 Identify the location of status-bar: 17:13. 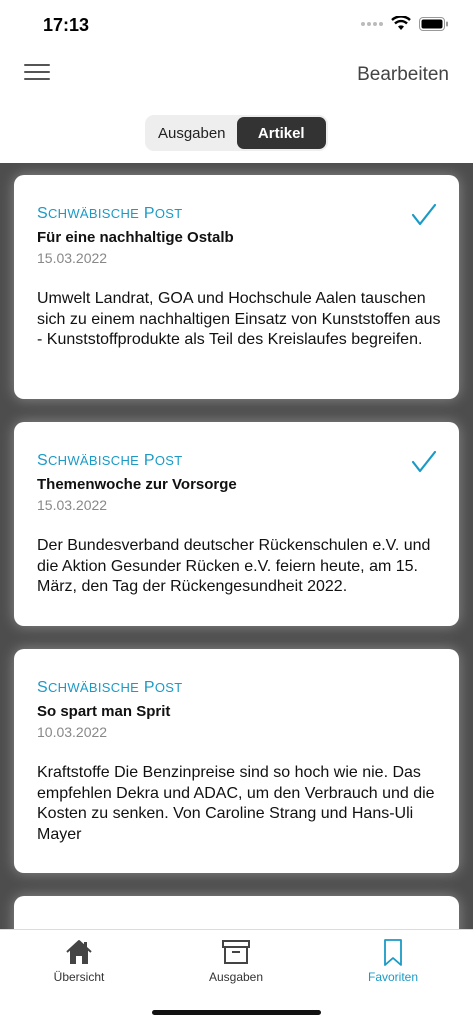
(236, 26).